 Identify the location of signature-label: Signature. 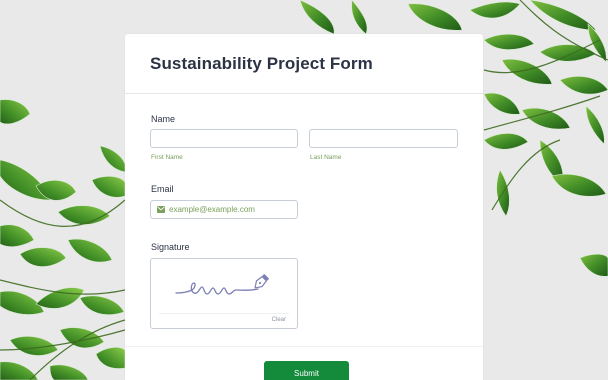
(170, 247).